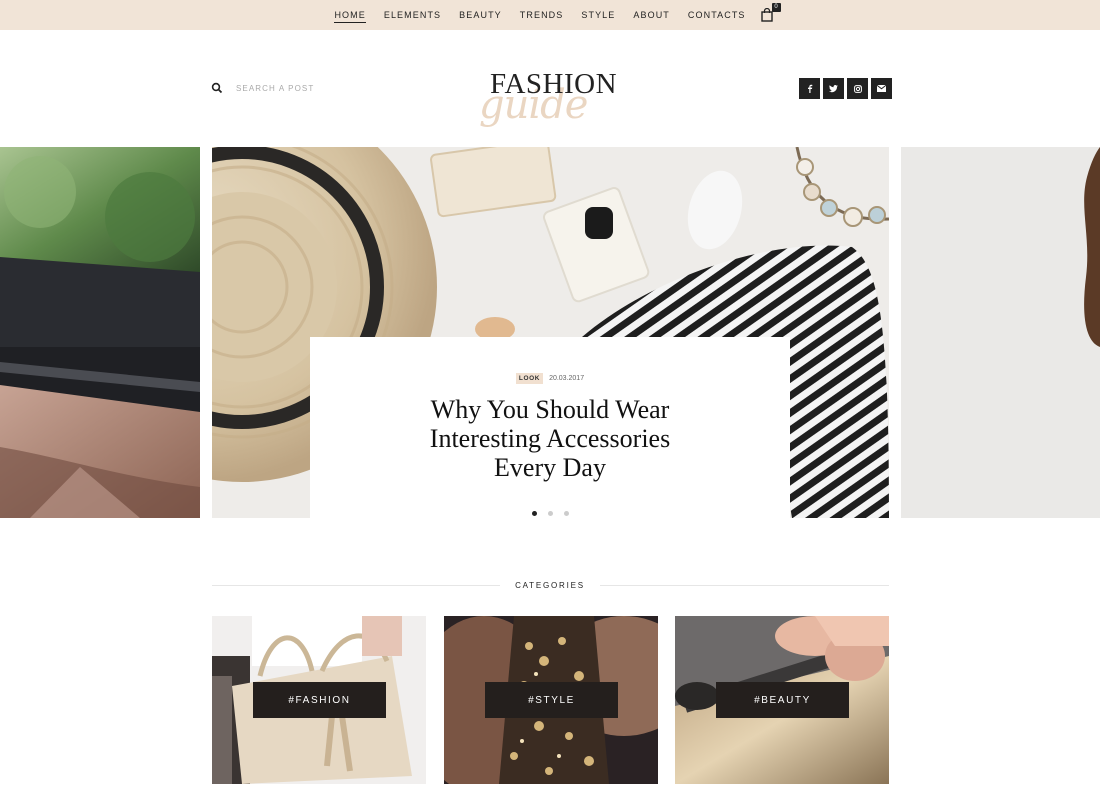 The height and width of the screenshot is (800, 1100). I want to click on twitter-icon, so click(833, 88).